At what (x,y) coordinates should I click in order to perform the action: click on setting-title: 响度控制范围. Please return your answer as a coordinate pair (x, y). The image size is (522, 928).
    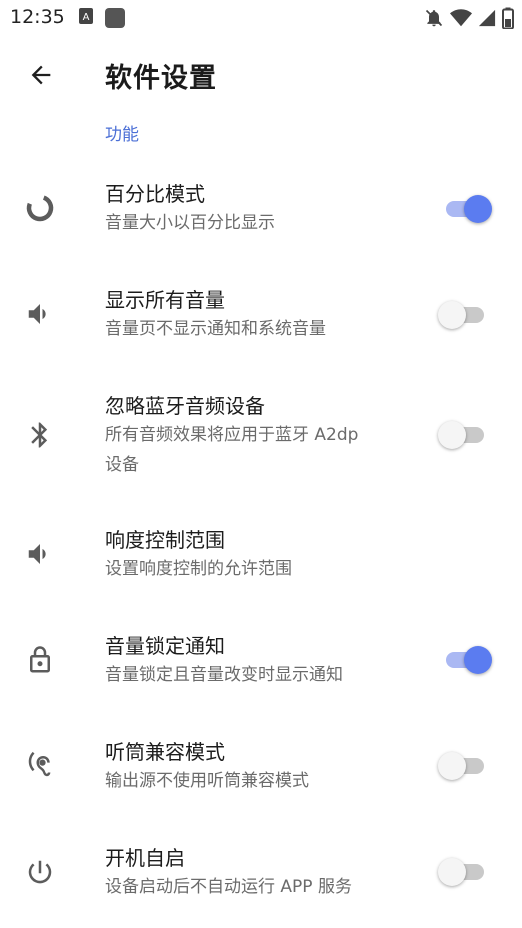
    Looking at the image, I should click on (165, 540).